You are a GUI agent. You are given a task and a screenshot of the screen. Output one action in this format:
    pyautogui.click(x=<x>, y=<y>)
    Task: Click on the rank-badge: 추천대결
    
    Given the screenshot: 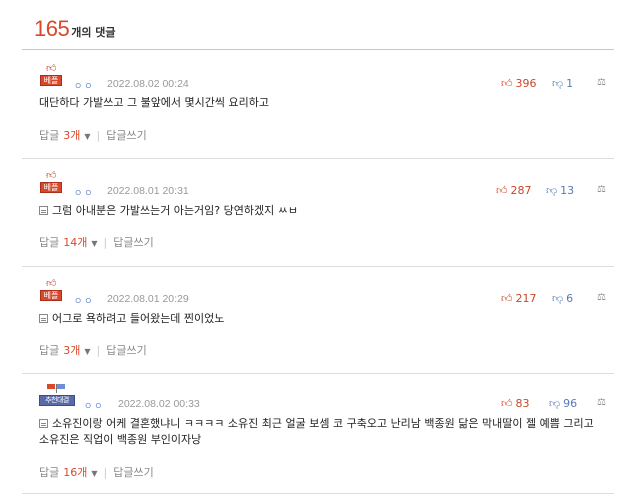 What is the action you would take?
    pyautogui.click(x=57, y=395)
    